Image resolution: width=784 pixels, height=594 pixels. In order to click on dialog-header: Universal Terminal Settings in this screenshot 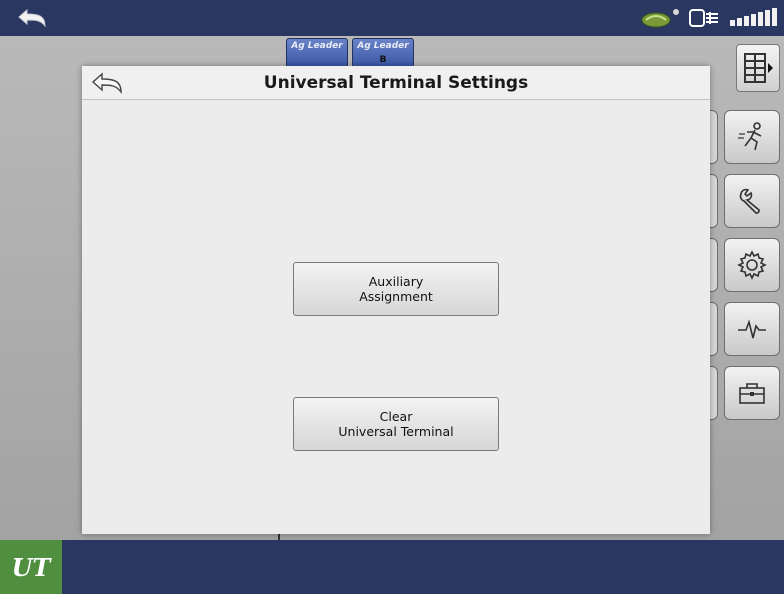, I will do `click(396, 83)`.